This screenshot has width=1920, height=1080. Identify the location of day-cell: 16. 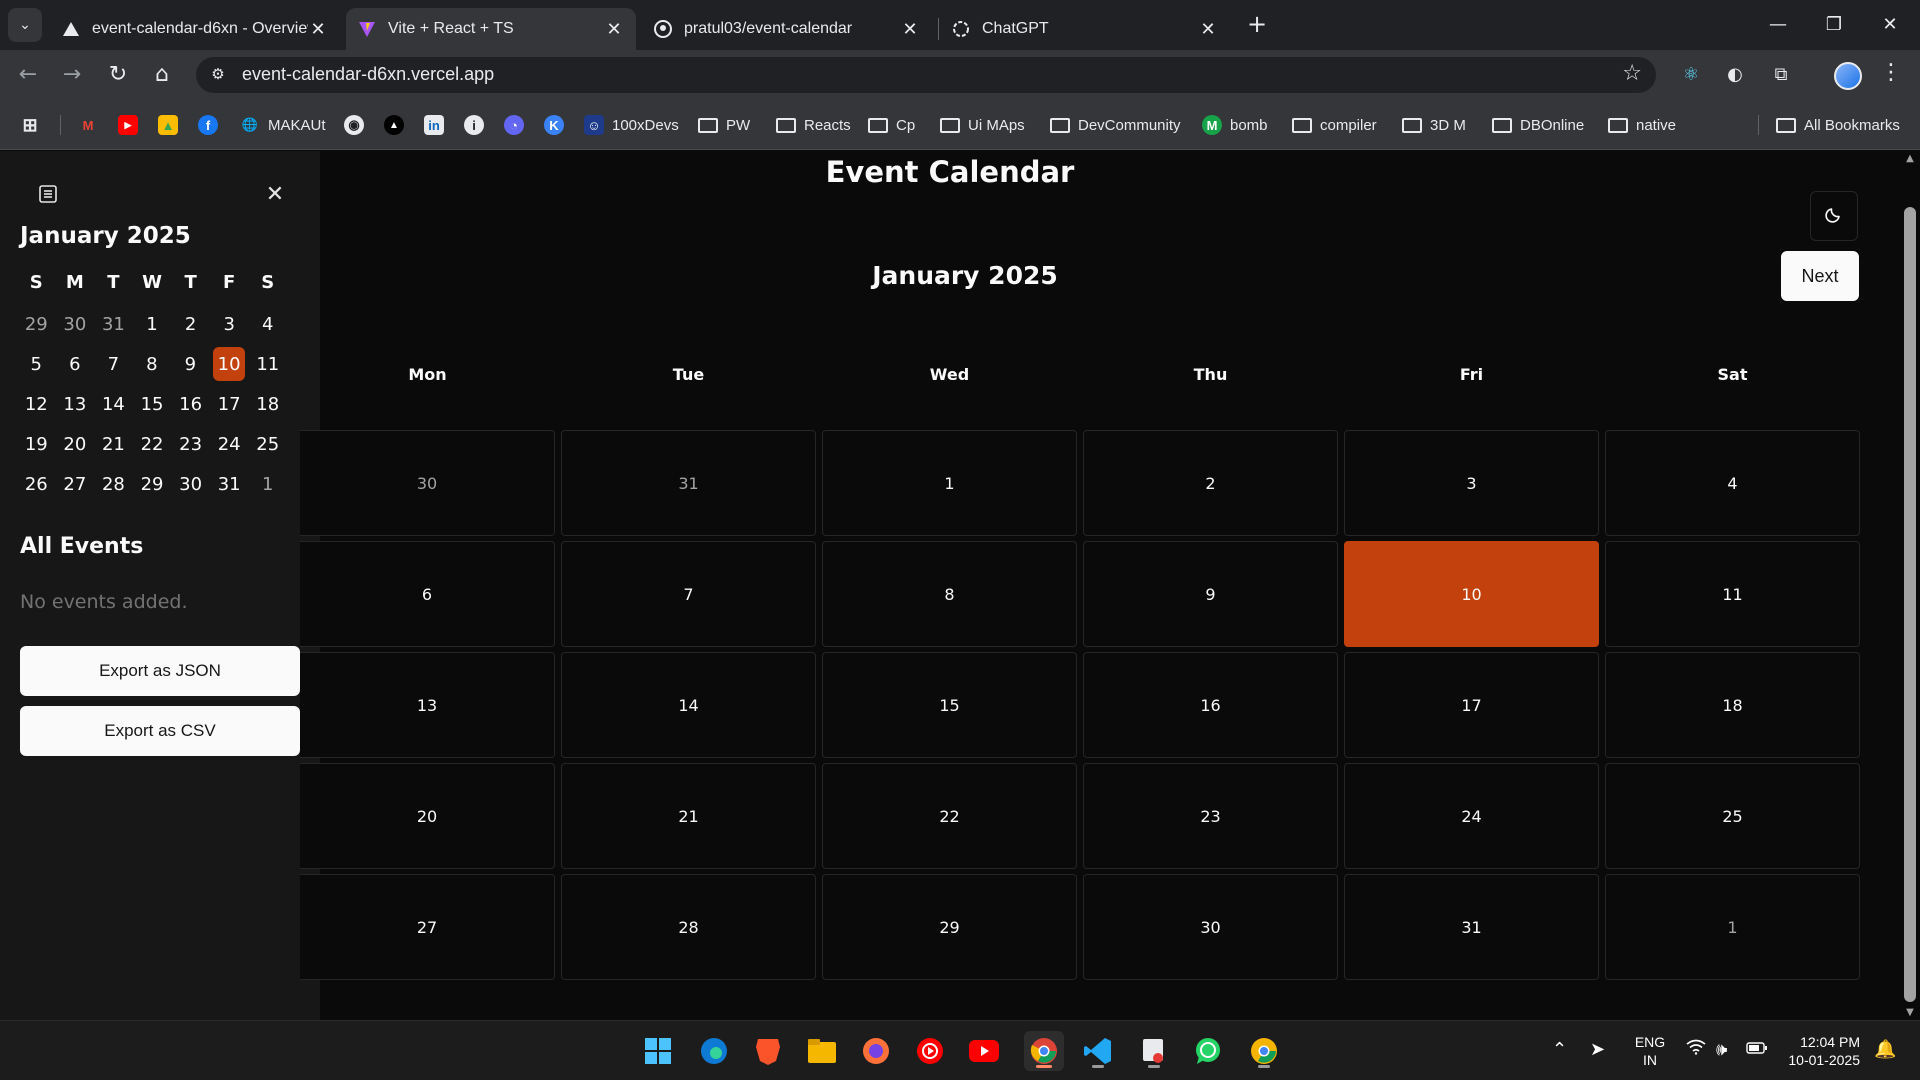
(1210, 705).